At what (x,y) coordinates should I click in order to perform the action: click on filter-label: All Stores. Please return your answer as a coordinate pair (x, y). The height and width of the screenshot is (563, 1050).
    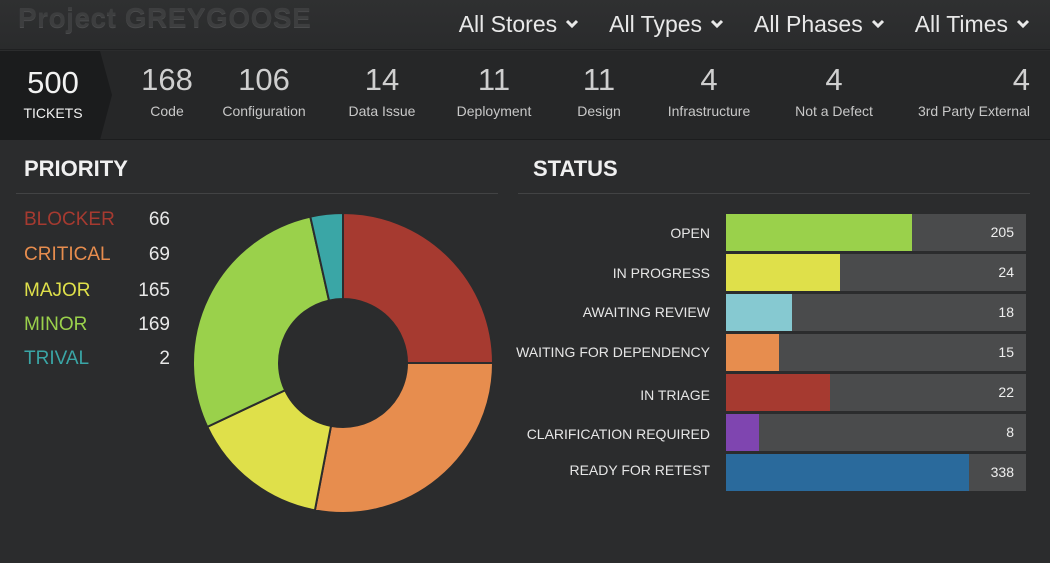
    Looking at the image, I should click on (508, 23).